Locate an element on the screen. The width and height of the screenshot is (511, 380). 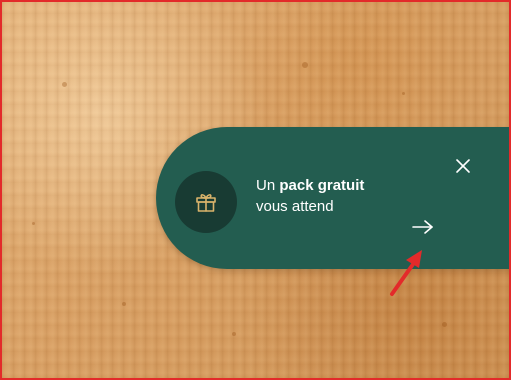
open-offer-arrow-button is located at coordinates (423, 227).